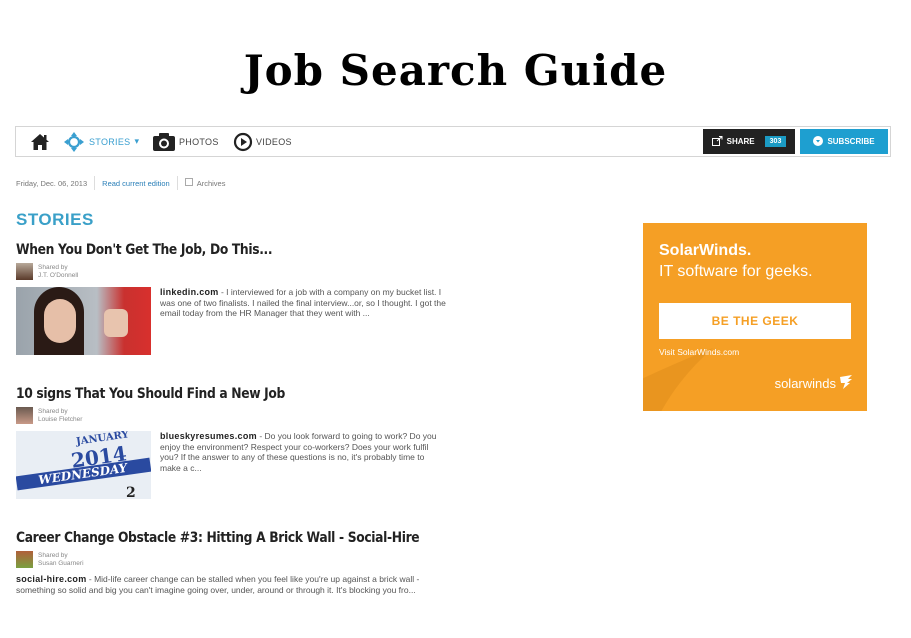  I want to click on nav-videos-label: Videos, so click(274, 141).